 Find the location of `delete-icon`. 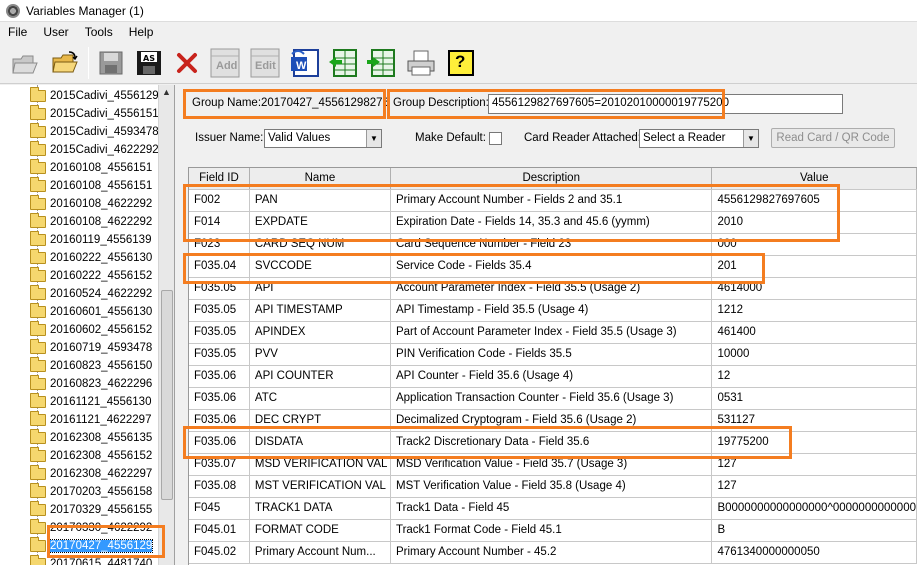

delete-icon is located at coordinates (187, 63).